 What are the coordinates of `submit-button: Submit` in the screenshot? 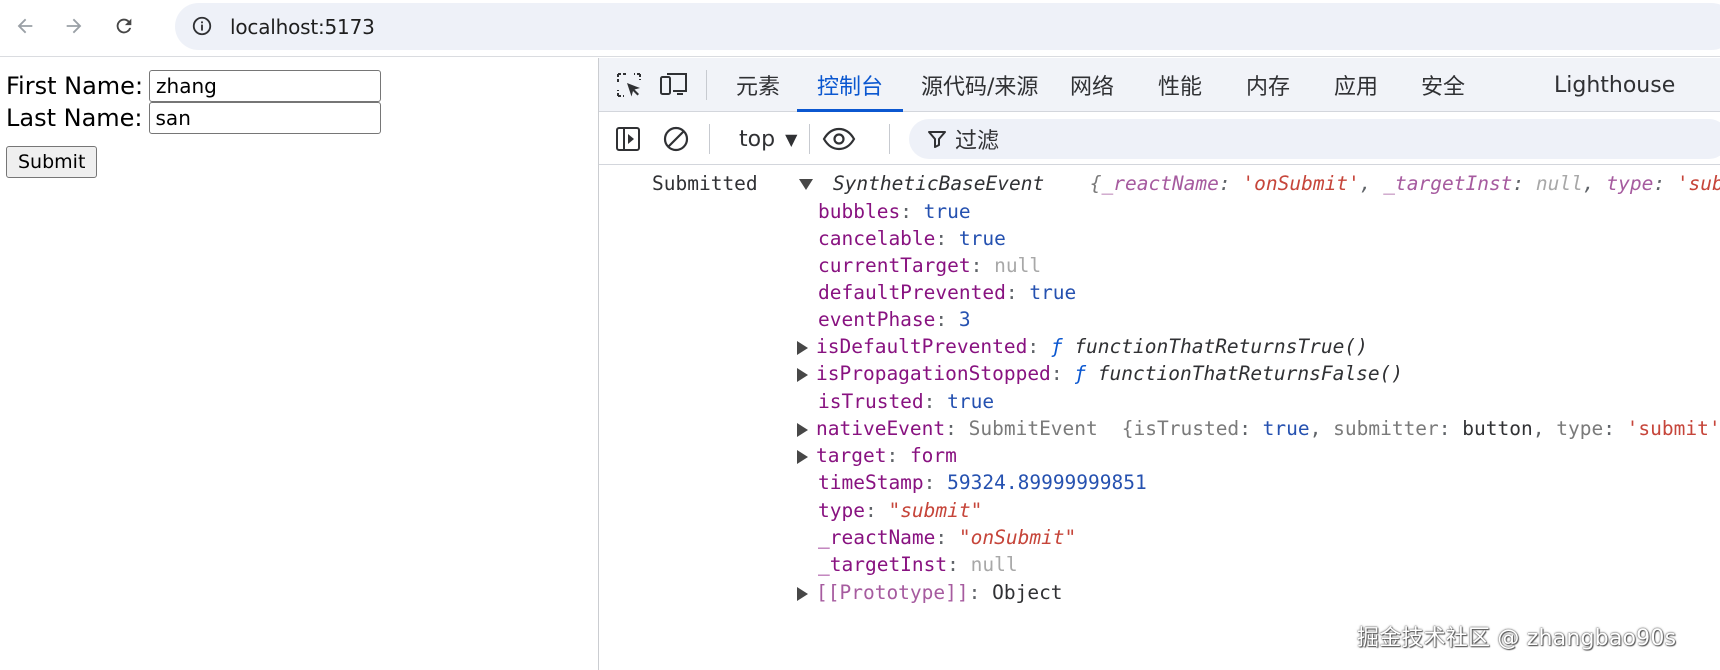 It's located at (52, 162).